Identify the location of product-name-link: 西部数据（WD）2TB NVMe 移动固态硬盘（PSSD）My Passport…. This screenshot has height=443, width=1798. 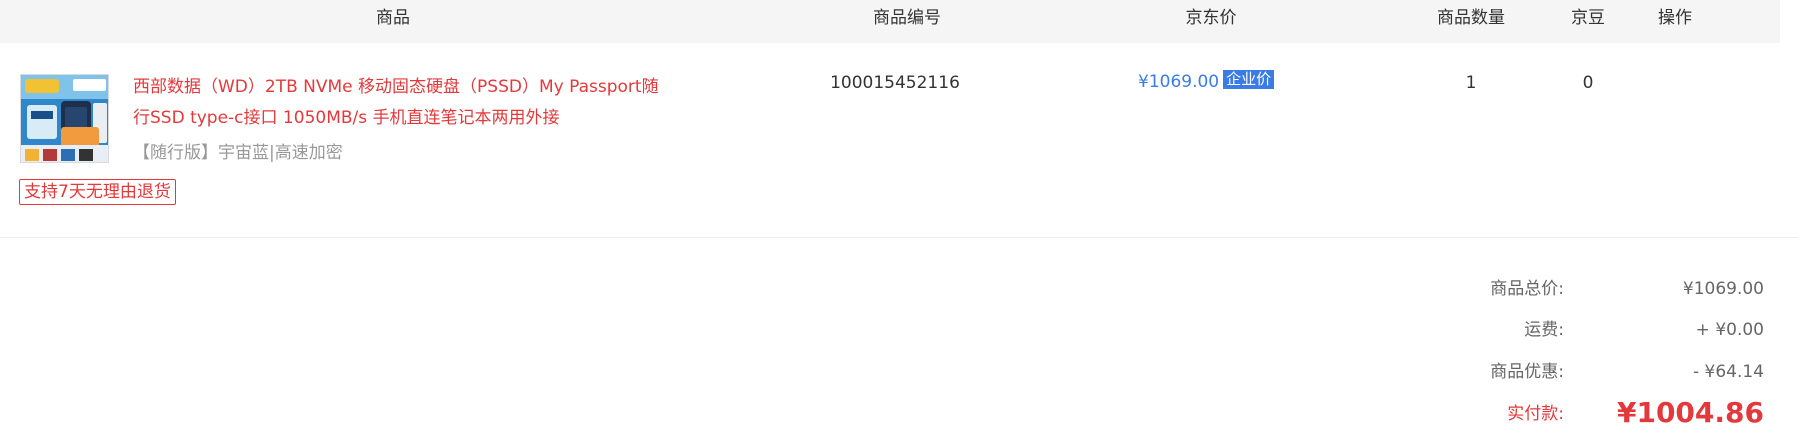
(403, 103).